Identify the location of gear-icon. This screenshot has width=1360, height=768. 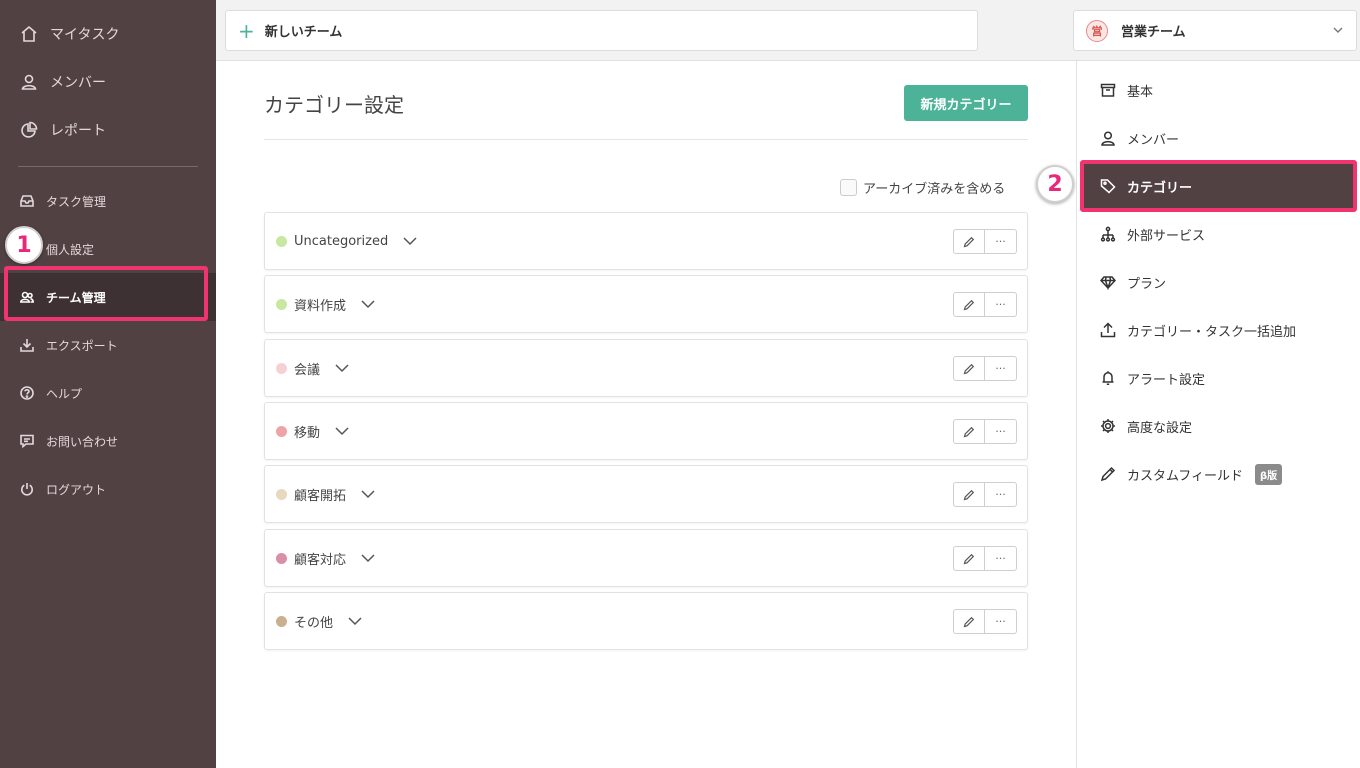
(1108, 426).